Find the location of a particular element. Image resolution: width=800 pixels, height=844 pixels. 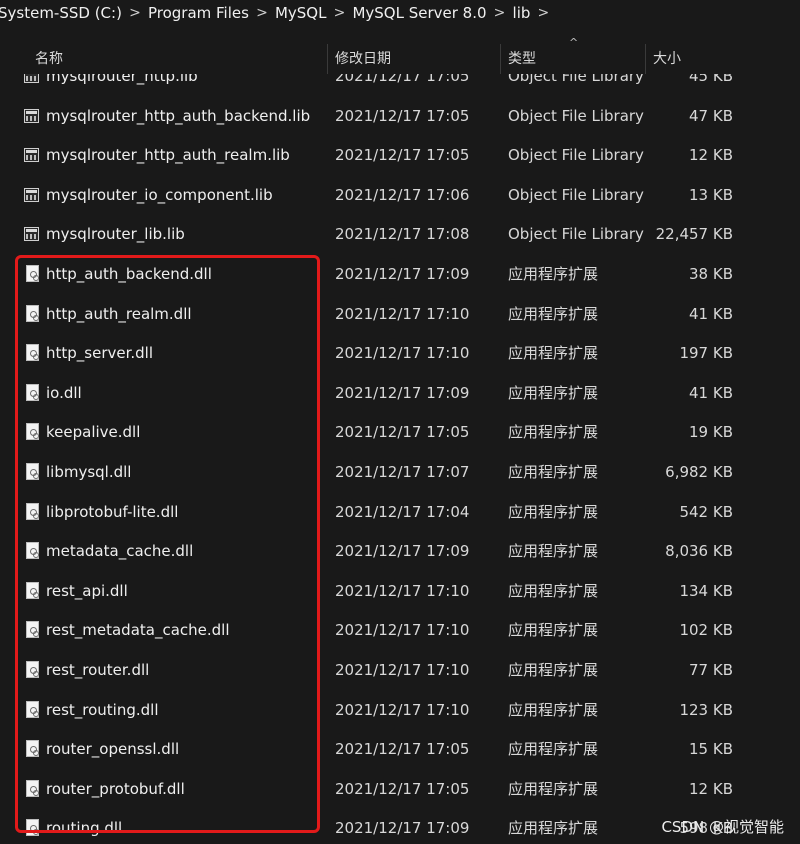

file-name: rest_api.dll is located at coordinates (87, 591).